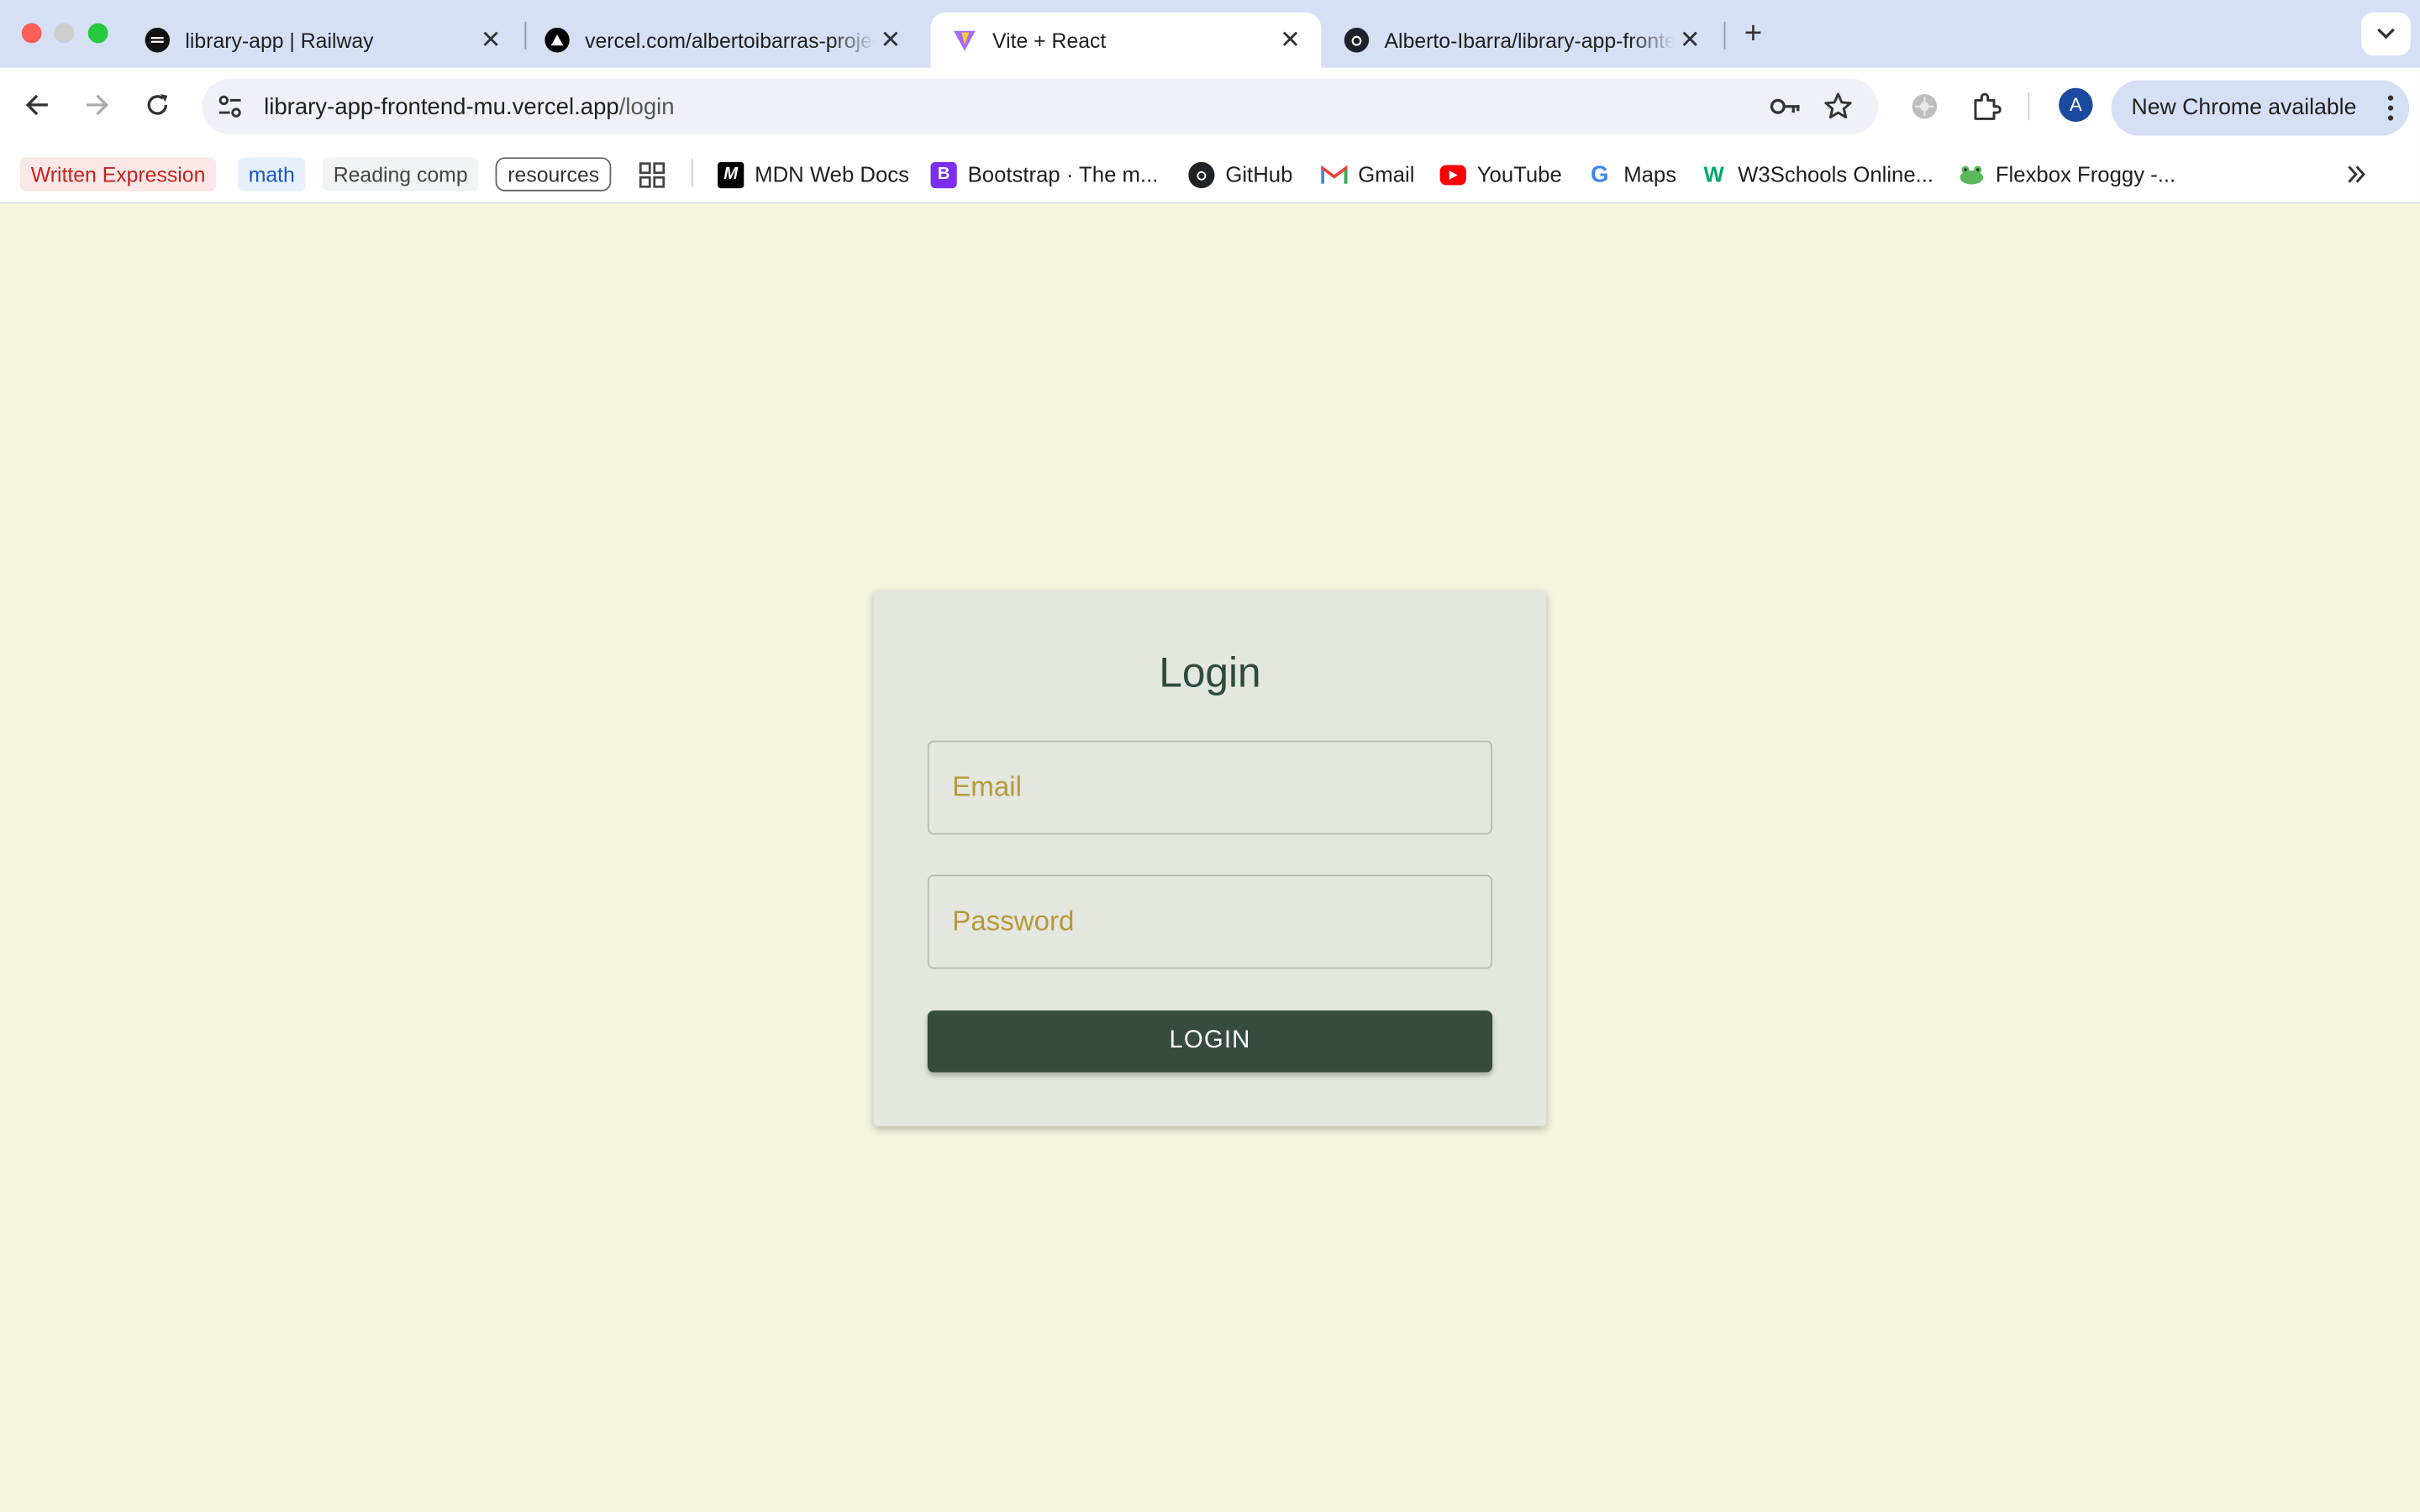 This screenshot has width=2420, height=1512. What do you see at coordinates (1972, 174) in the screenshot?
I see `frog-icon` at bounding box center [1972, 174].